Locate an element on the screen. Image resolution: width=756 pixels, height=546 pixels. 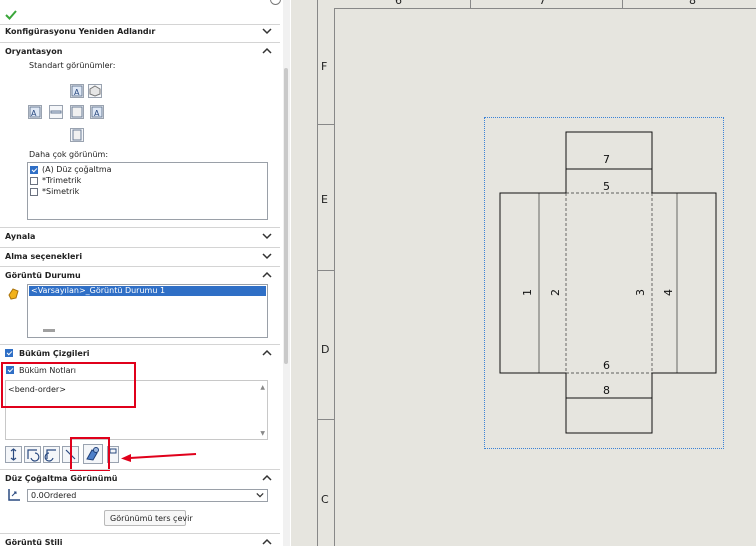
section-mirror: Aynala is located at coordinates (140, 236).